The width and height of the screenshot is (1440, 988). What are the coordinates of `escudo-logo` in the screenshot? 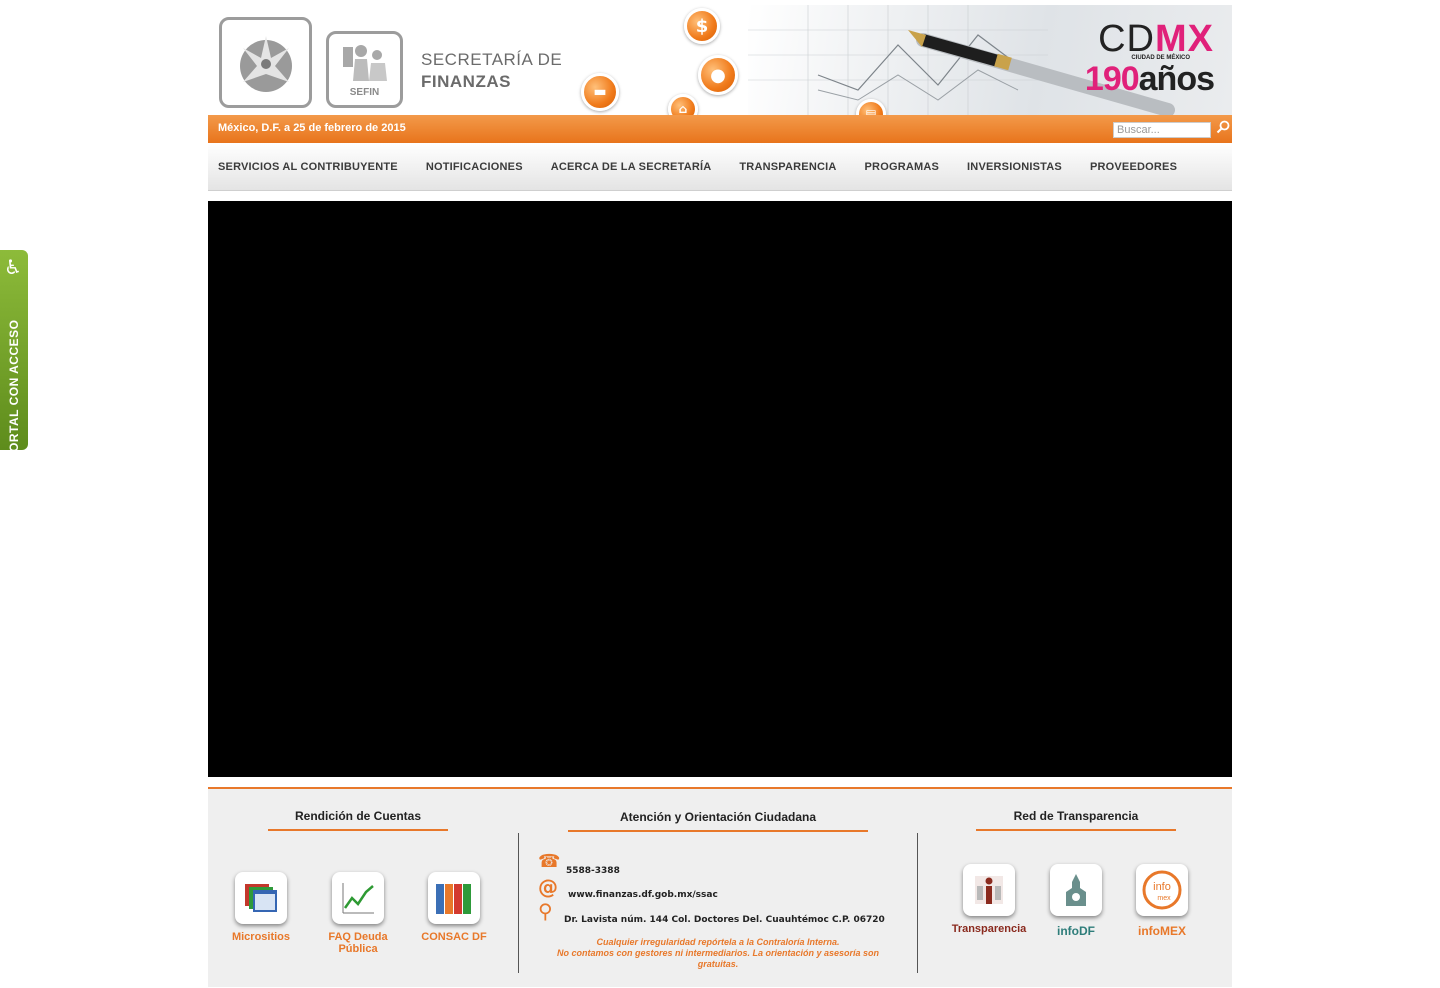 It's located at (265, 62).